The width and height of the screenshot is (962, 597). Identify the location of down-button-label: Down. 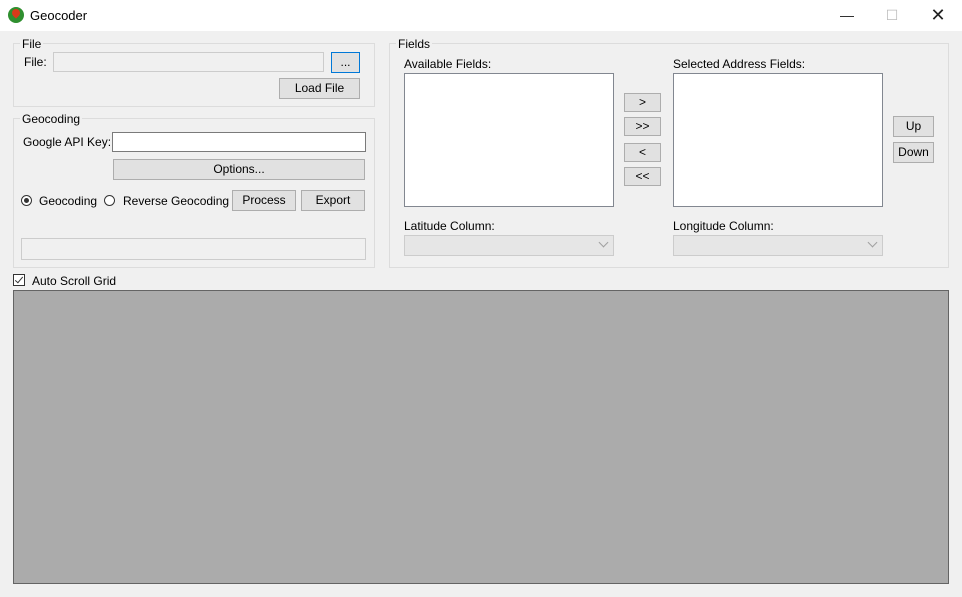
(913, 152).